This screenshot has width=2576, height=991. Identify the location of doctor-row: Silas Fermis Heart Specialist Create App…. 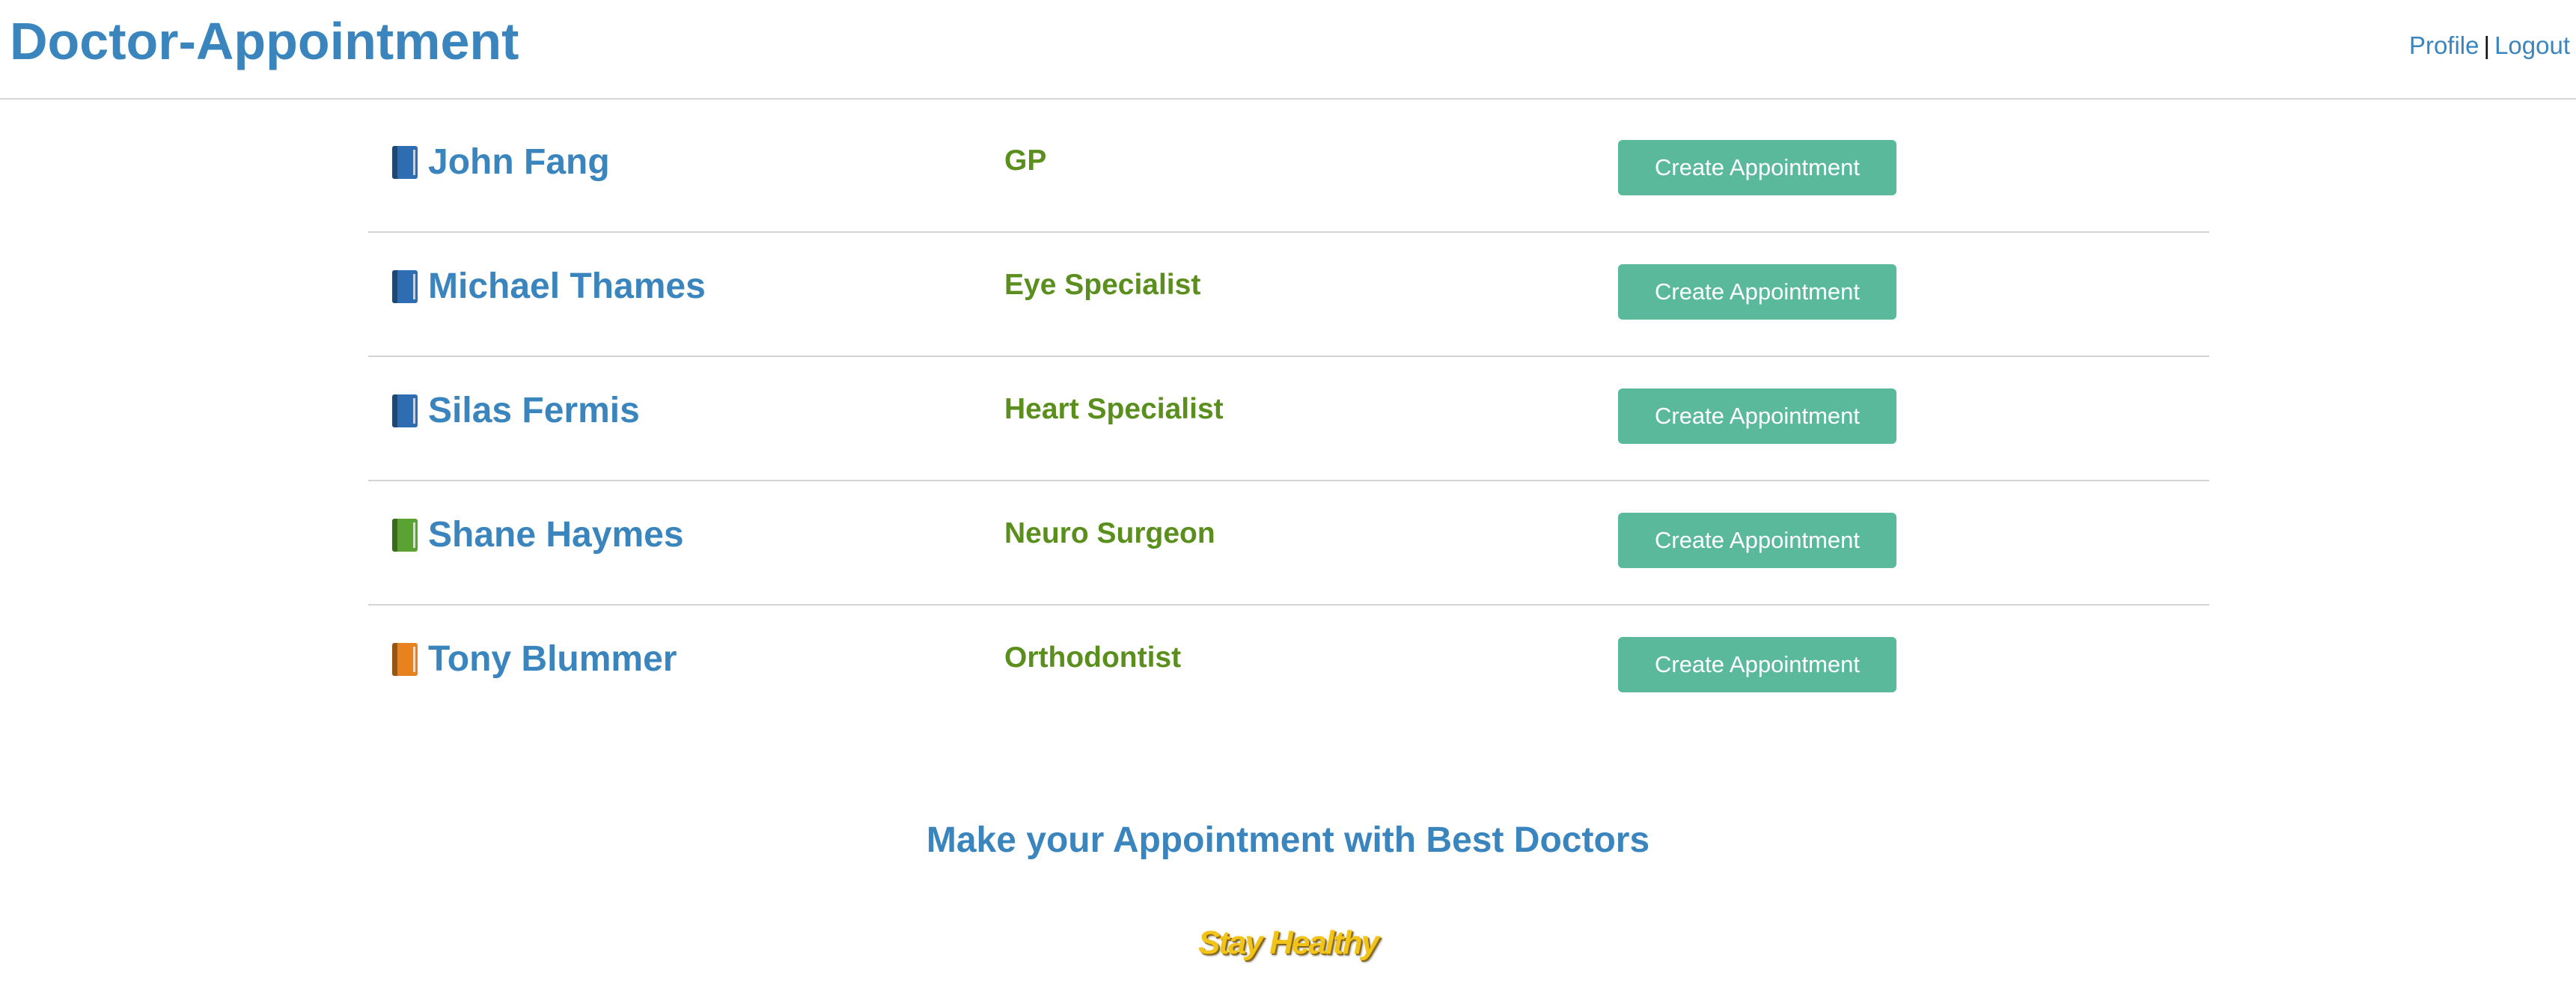
(1288, 419).